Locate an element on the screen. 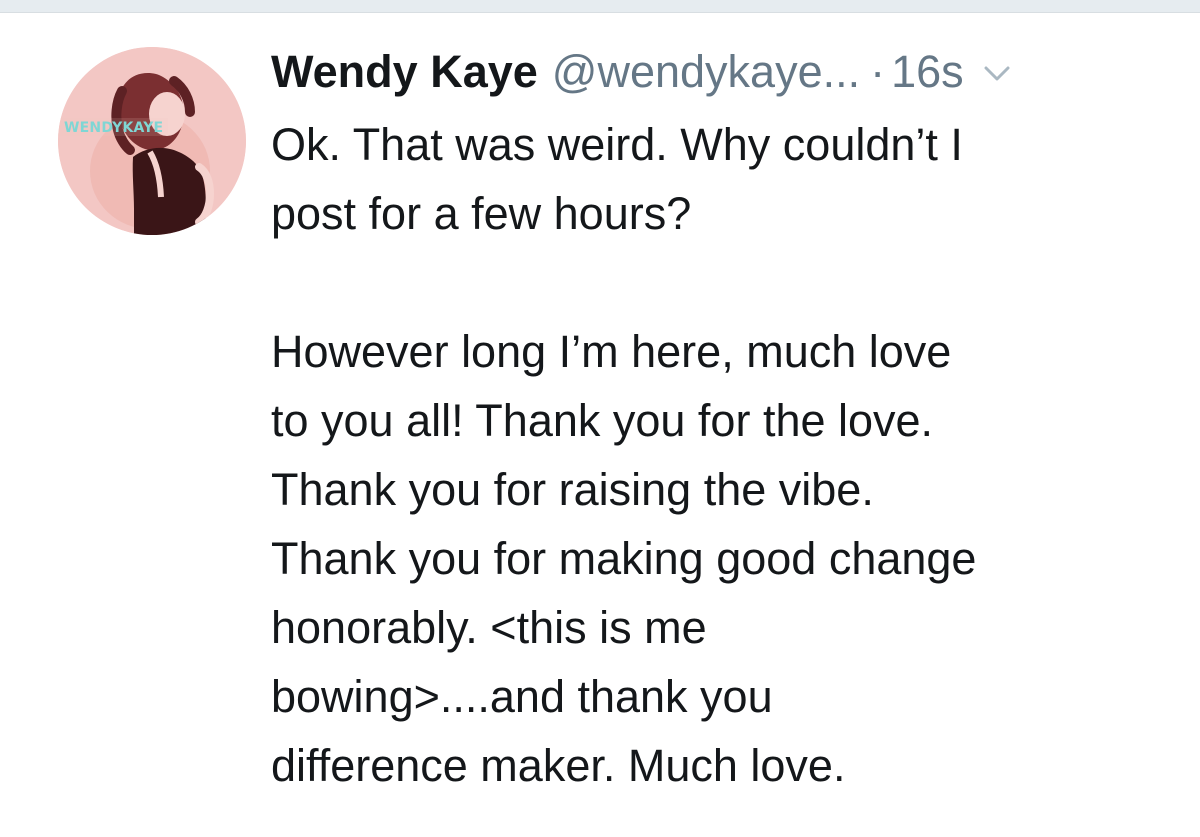 This screenshot has height=837, width=1200. avatar-image is located at coordinates (152, 141).